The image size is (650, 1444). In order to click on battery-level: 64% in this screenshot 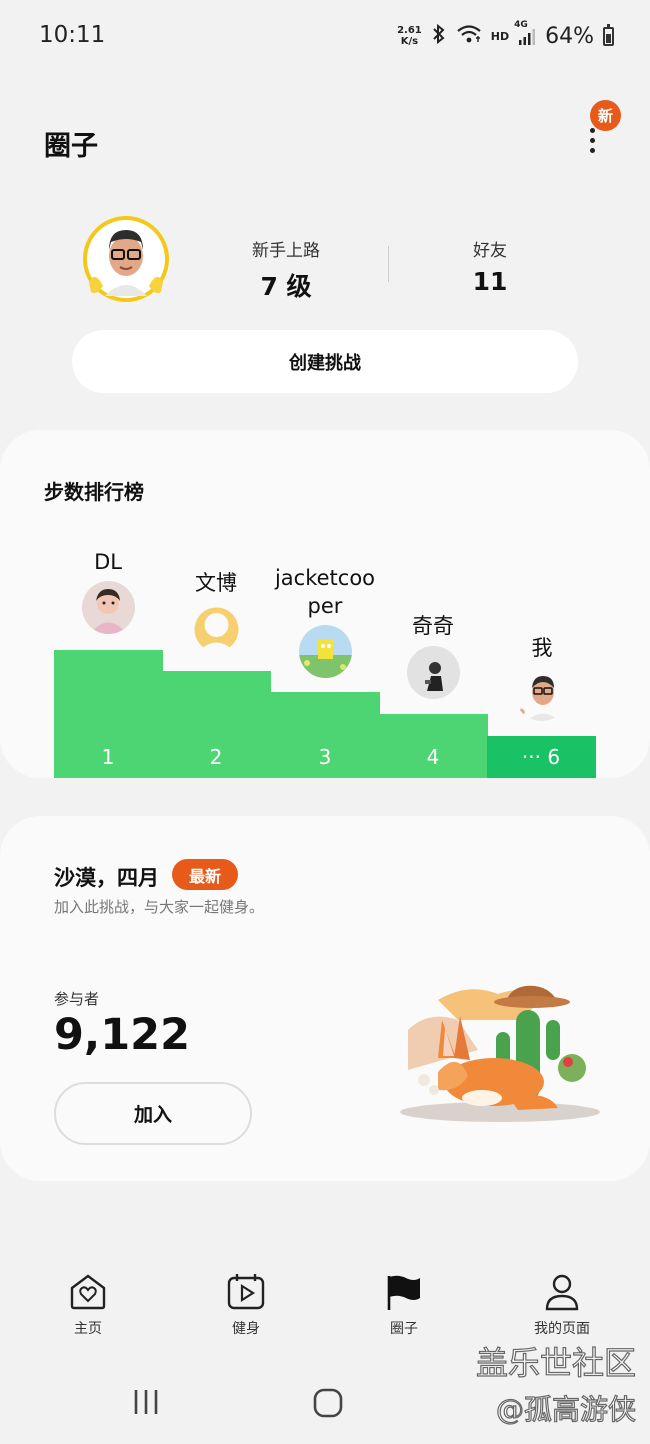, I will do `click(569, 36)`.